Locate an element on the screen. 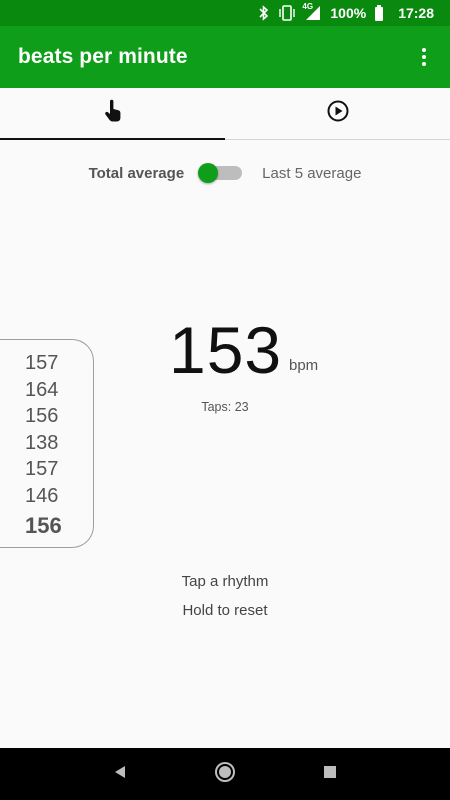 The image size is (450, 800). home-circle-icon is located at coordinates (225, 774).